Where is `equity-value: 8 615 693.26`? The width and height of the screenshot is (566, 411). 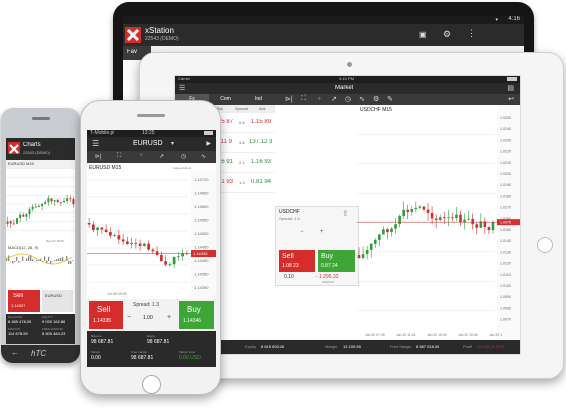 equity-value: 8 615 693.26 is located at coordinates (273, 346).